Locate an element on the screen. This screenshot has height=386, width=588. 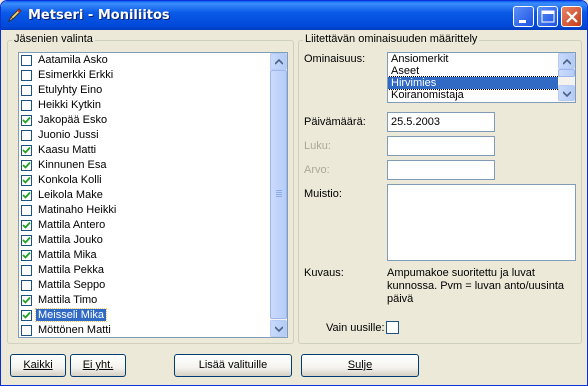
list-item: Juonio Jussi is located at coordinates (144, 135).